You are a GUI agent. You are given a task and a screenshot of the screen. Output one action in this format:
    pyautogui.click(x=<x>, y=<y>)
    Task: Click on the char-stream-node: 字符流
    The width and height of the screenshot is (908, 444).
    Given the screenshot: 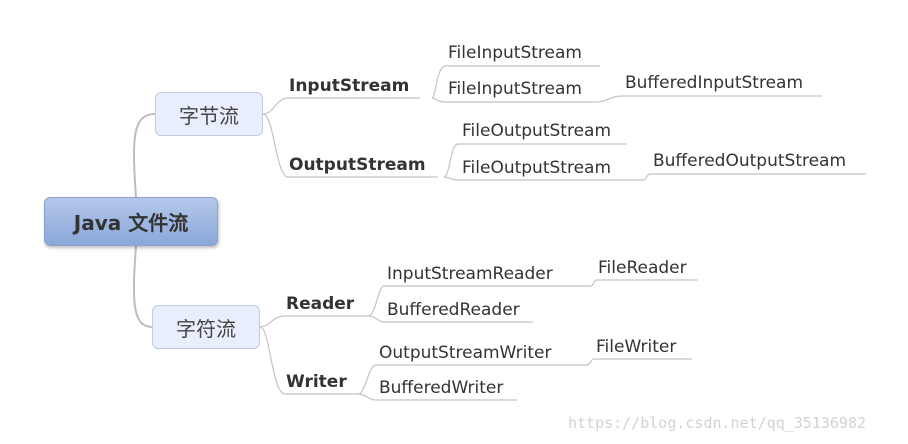 What is the action you would take?
    pyautogui.click(x=206, y=327)
    